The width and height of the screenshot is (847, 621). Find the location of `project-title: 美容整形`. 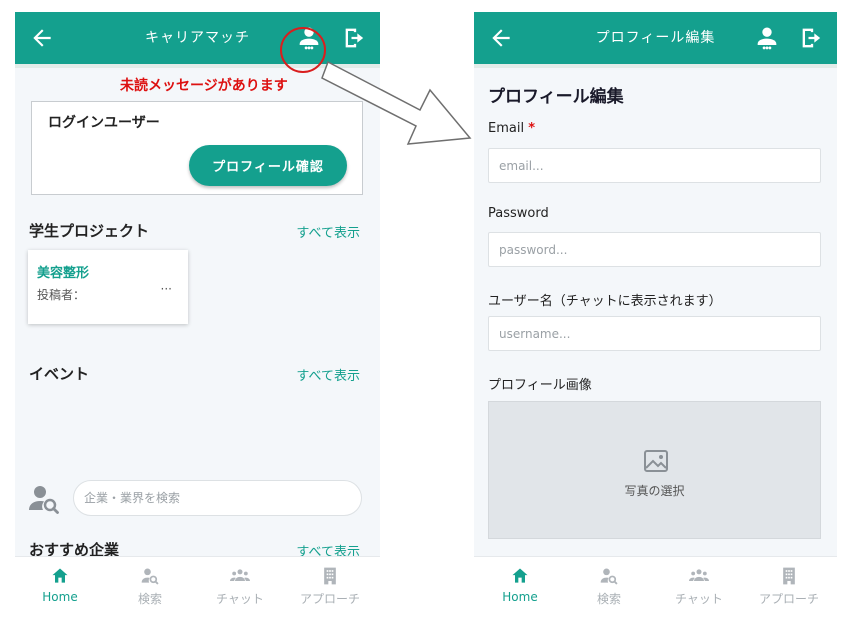

project-title: 美容整形 is located at coordinates (63, 273).